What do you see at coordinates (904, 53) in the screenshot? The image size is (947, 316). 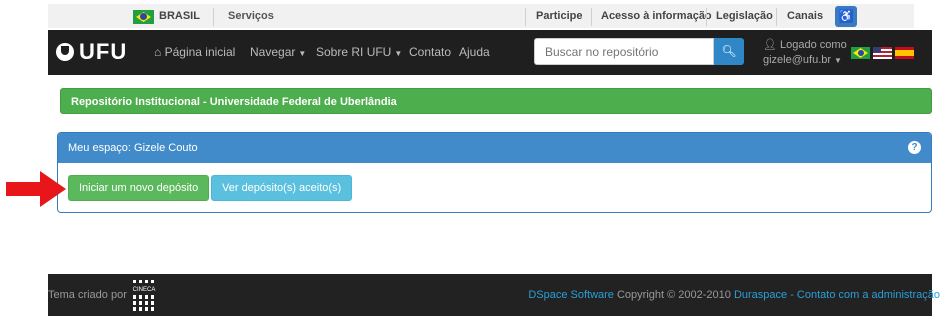 I see `spanish-flag-icon` at bounding box center [904, 53].